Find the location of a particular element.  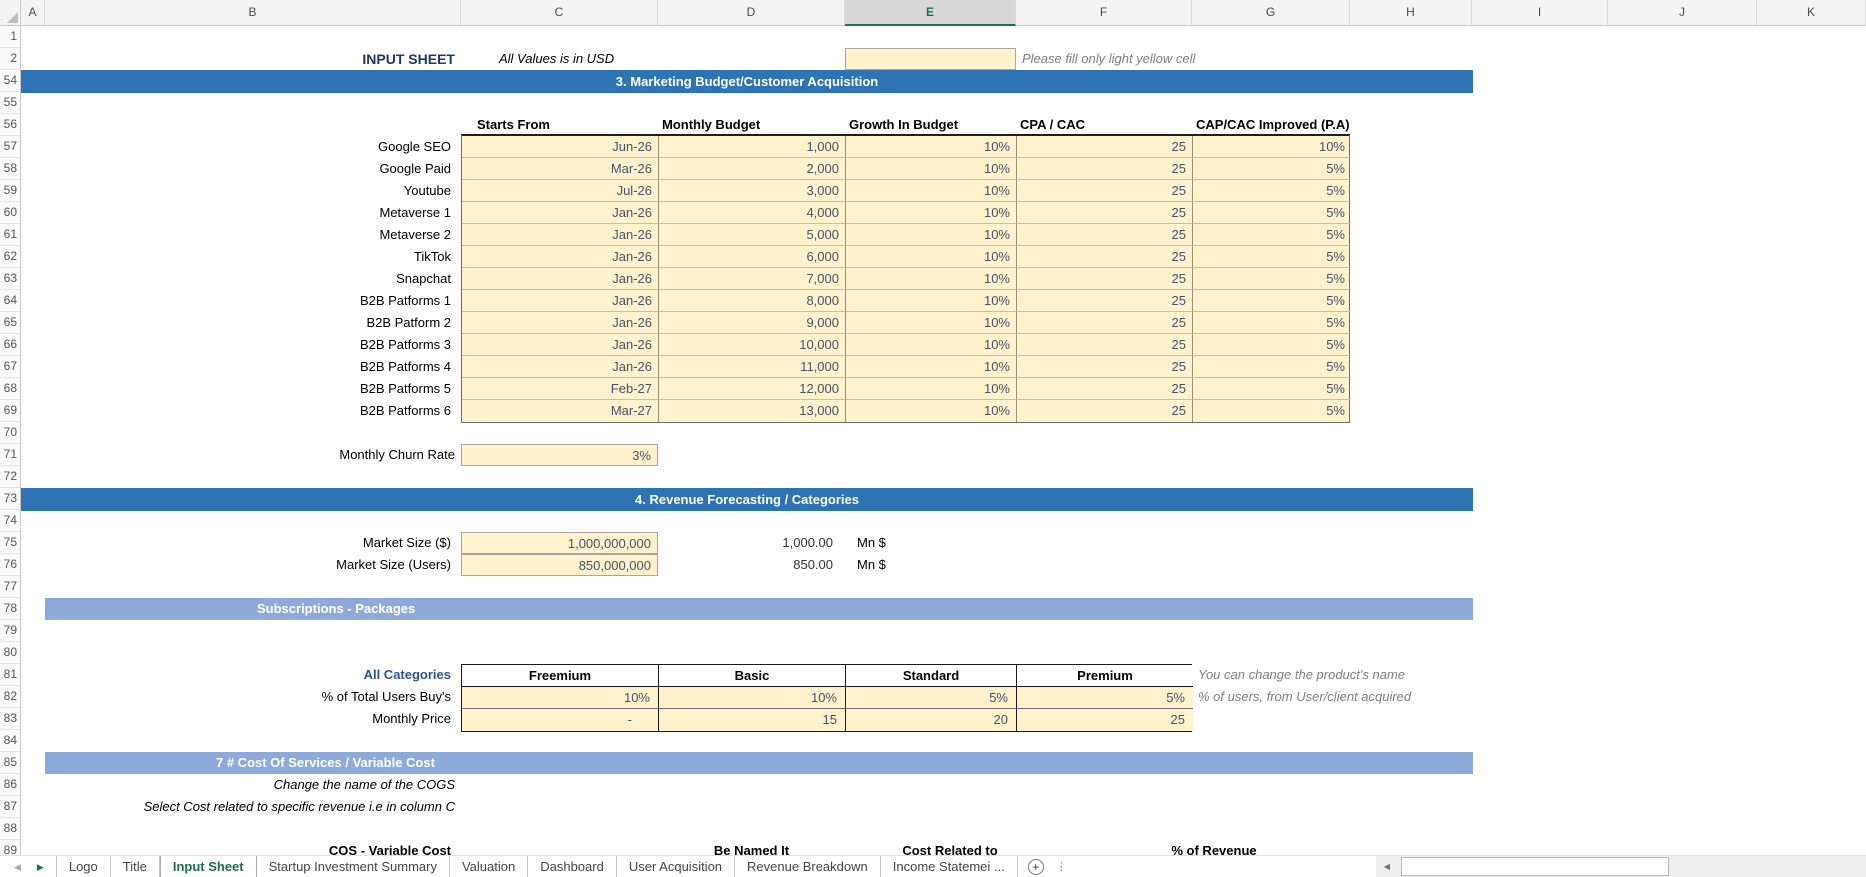

input-cell-starts_from: Feb-27 is located at coordinates (560, 389).